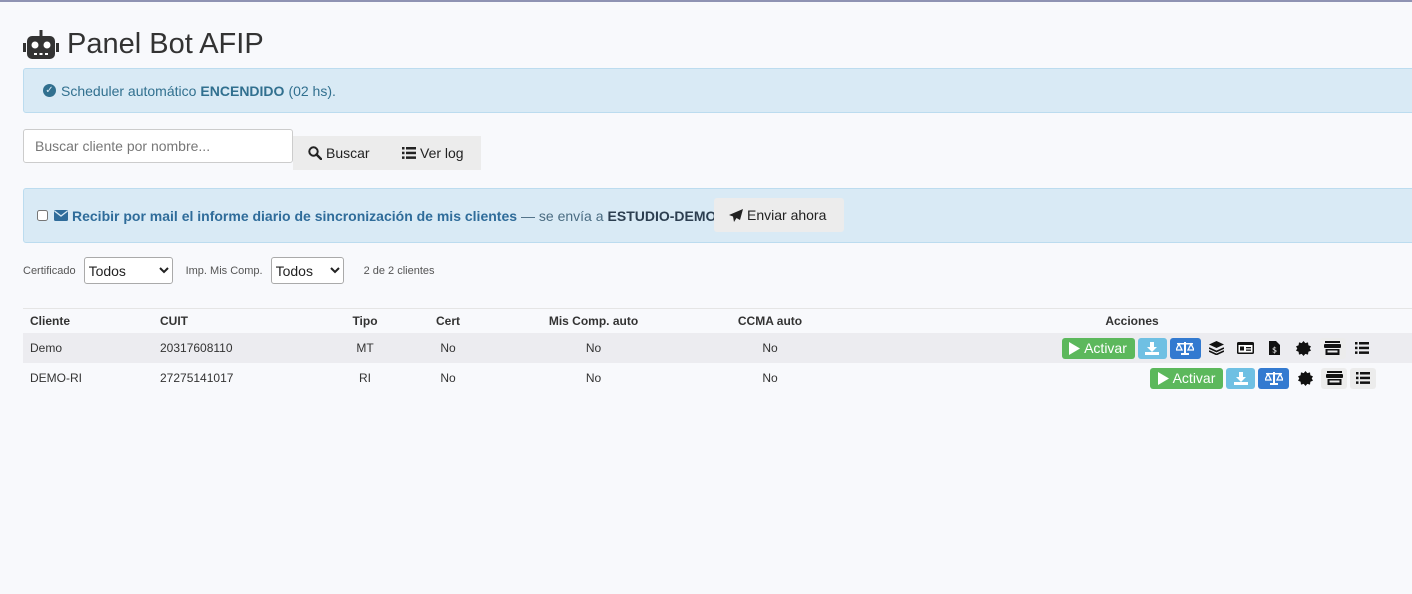 Image resolution: width=1412 pixels, height=594 pixels. Describe the element at coordinates (365, 378) in the screenshot. I see `cell-tipo: RI` at that location.